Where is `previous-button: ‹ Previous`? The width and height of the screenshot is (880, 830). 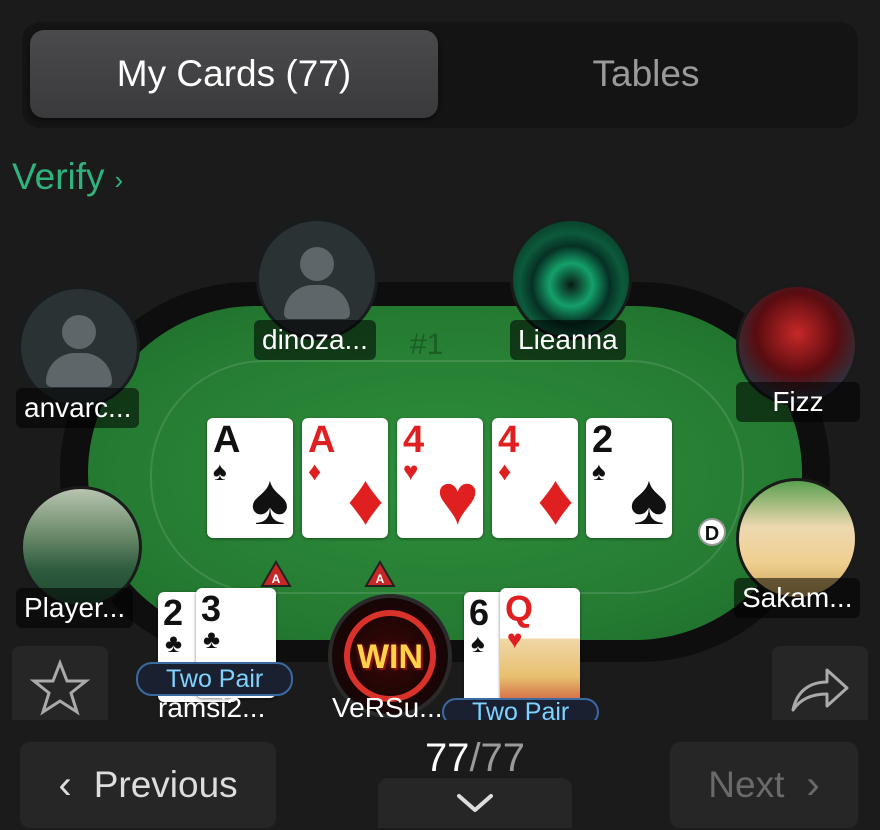
previous-button: ‹ Previous is located at coordinates (148, 785).